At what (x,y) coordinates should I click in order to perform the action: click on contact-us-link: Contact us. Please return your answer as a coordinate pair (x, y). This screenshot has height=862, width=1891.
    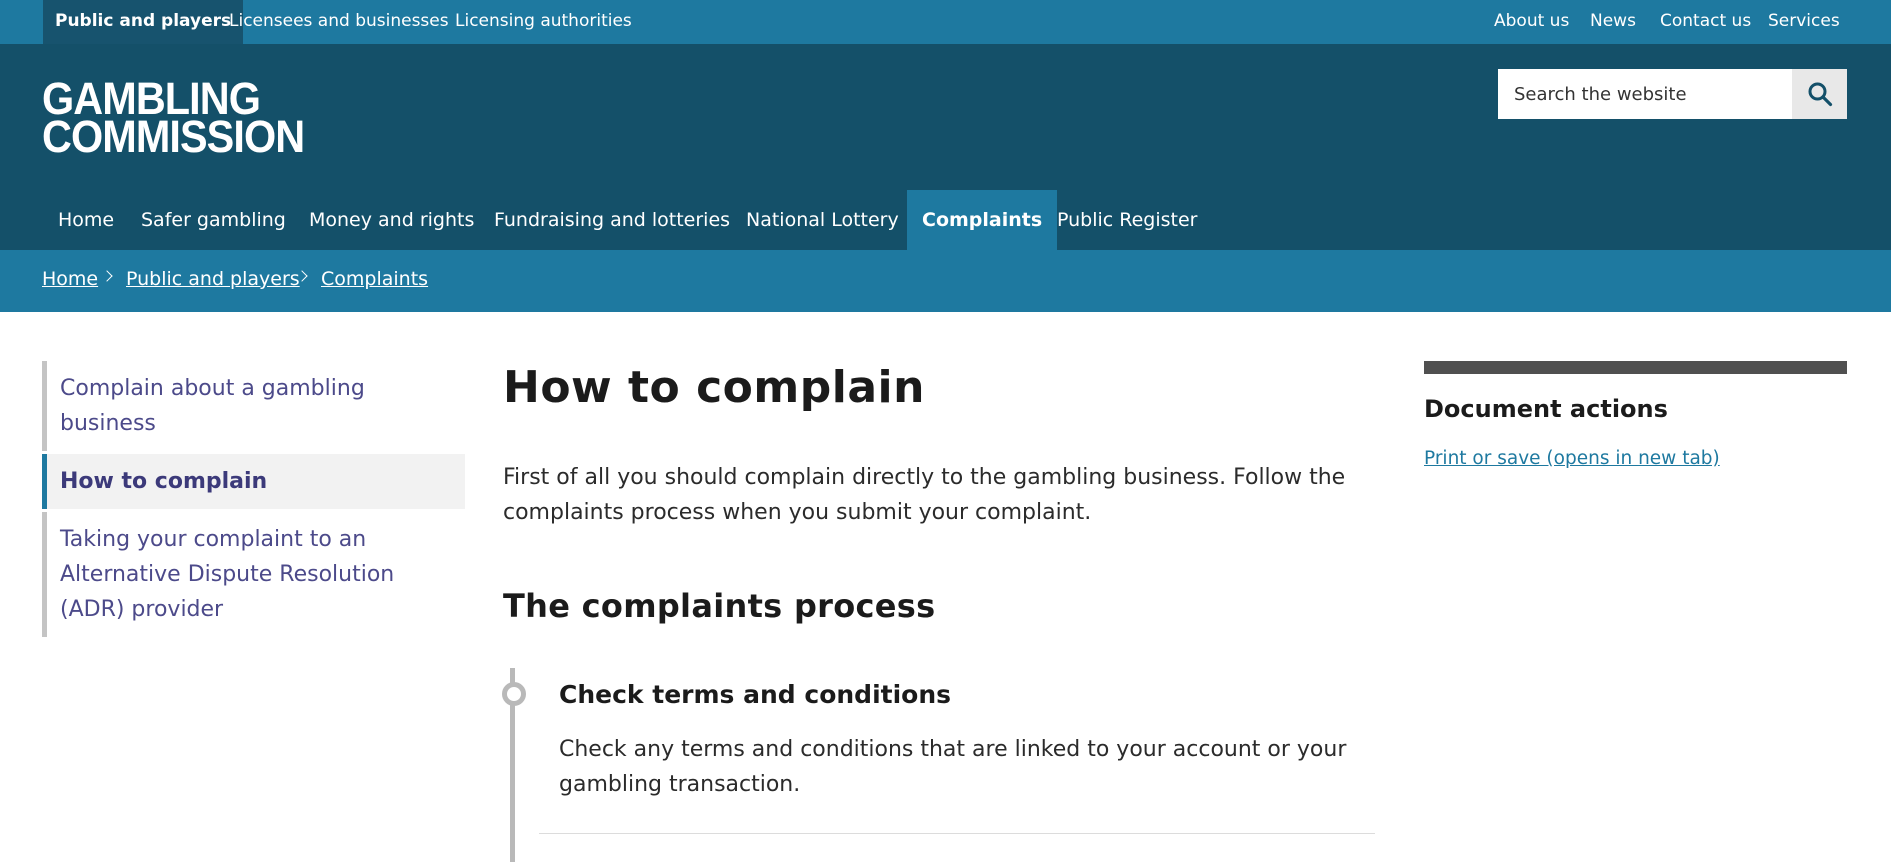
    Looking at the image, I should click on (1705, 22).